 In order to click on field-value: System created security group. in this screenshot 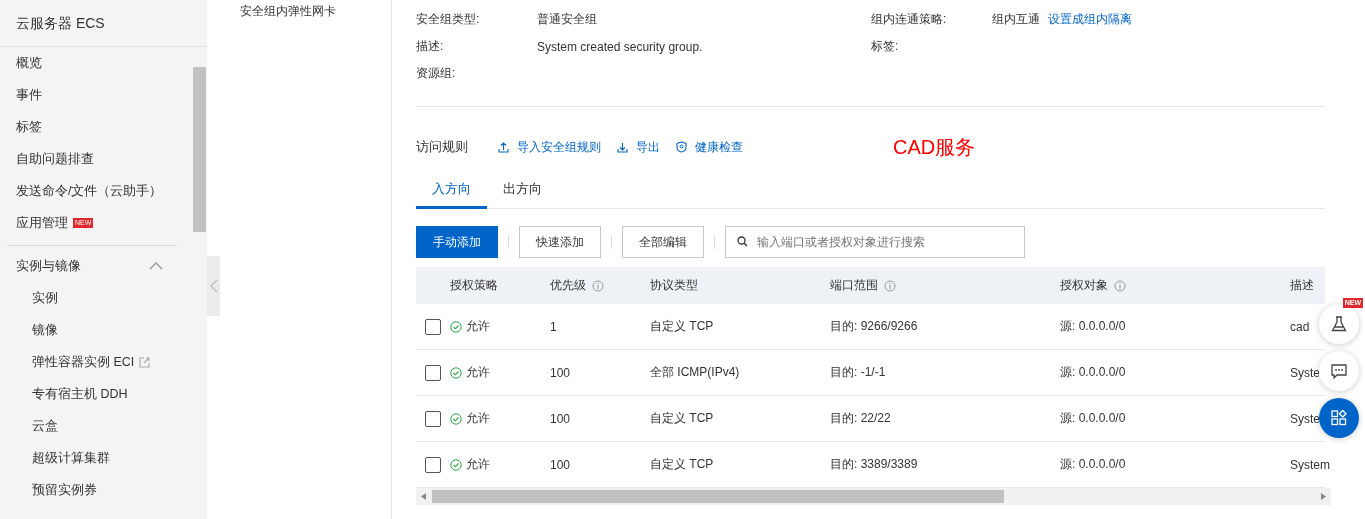, I will do `click(620, 46)`.